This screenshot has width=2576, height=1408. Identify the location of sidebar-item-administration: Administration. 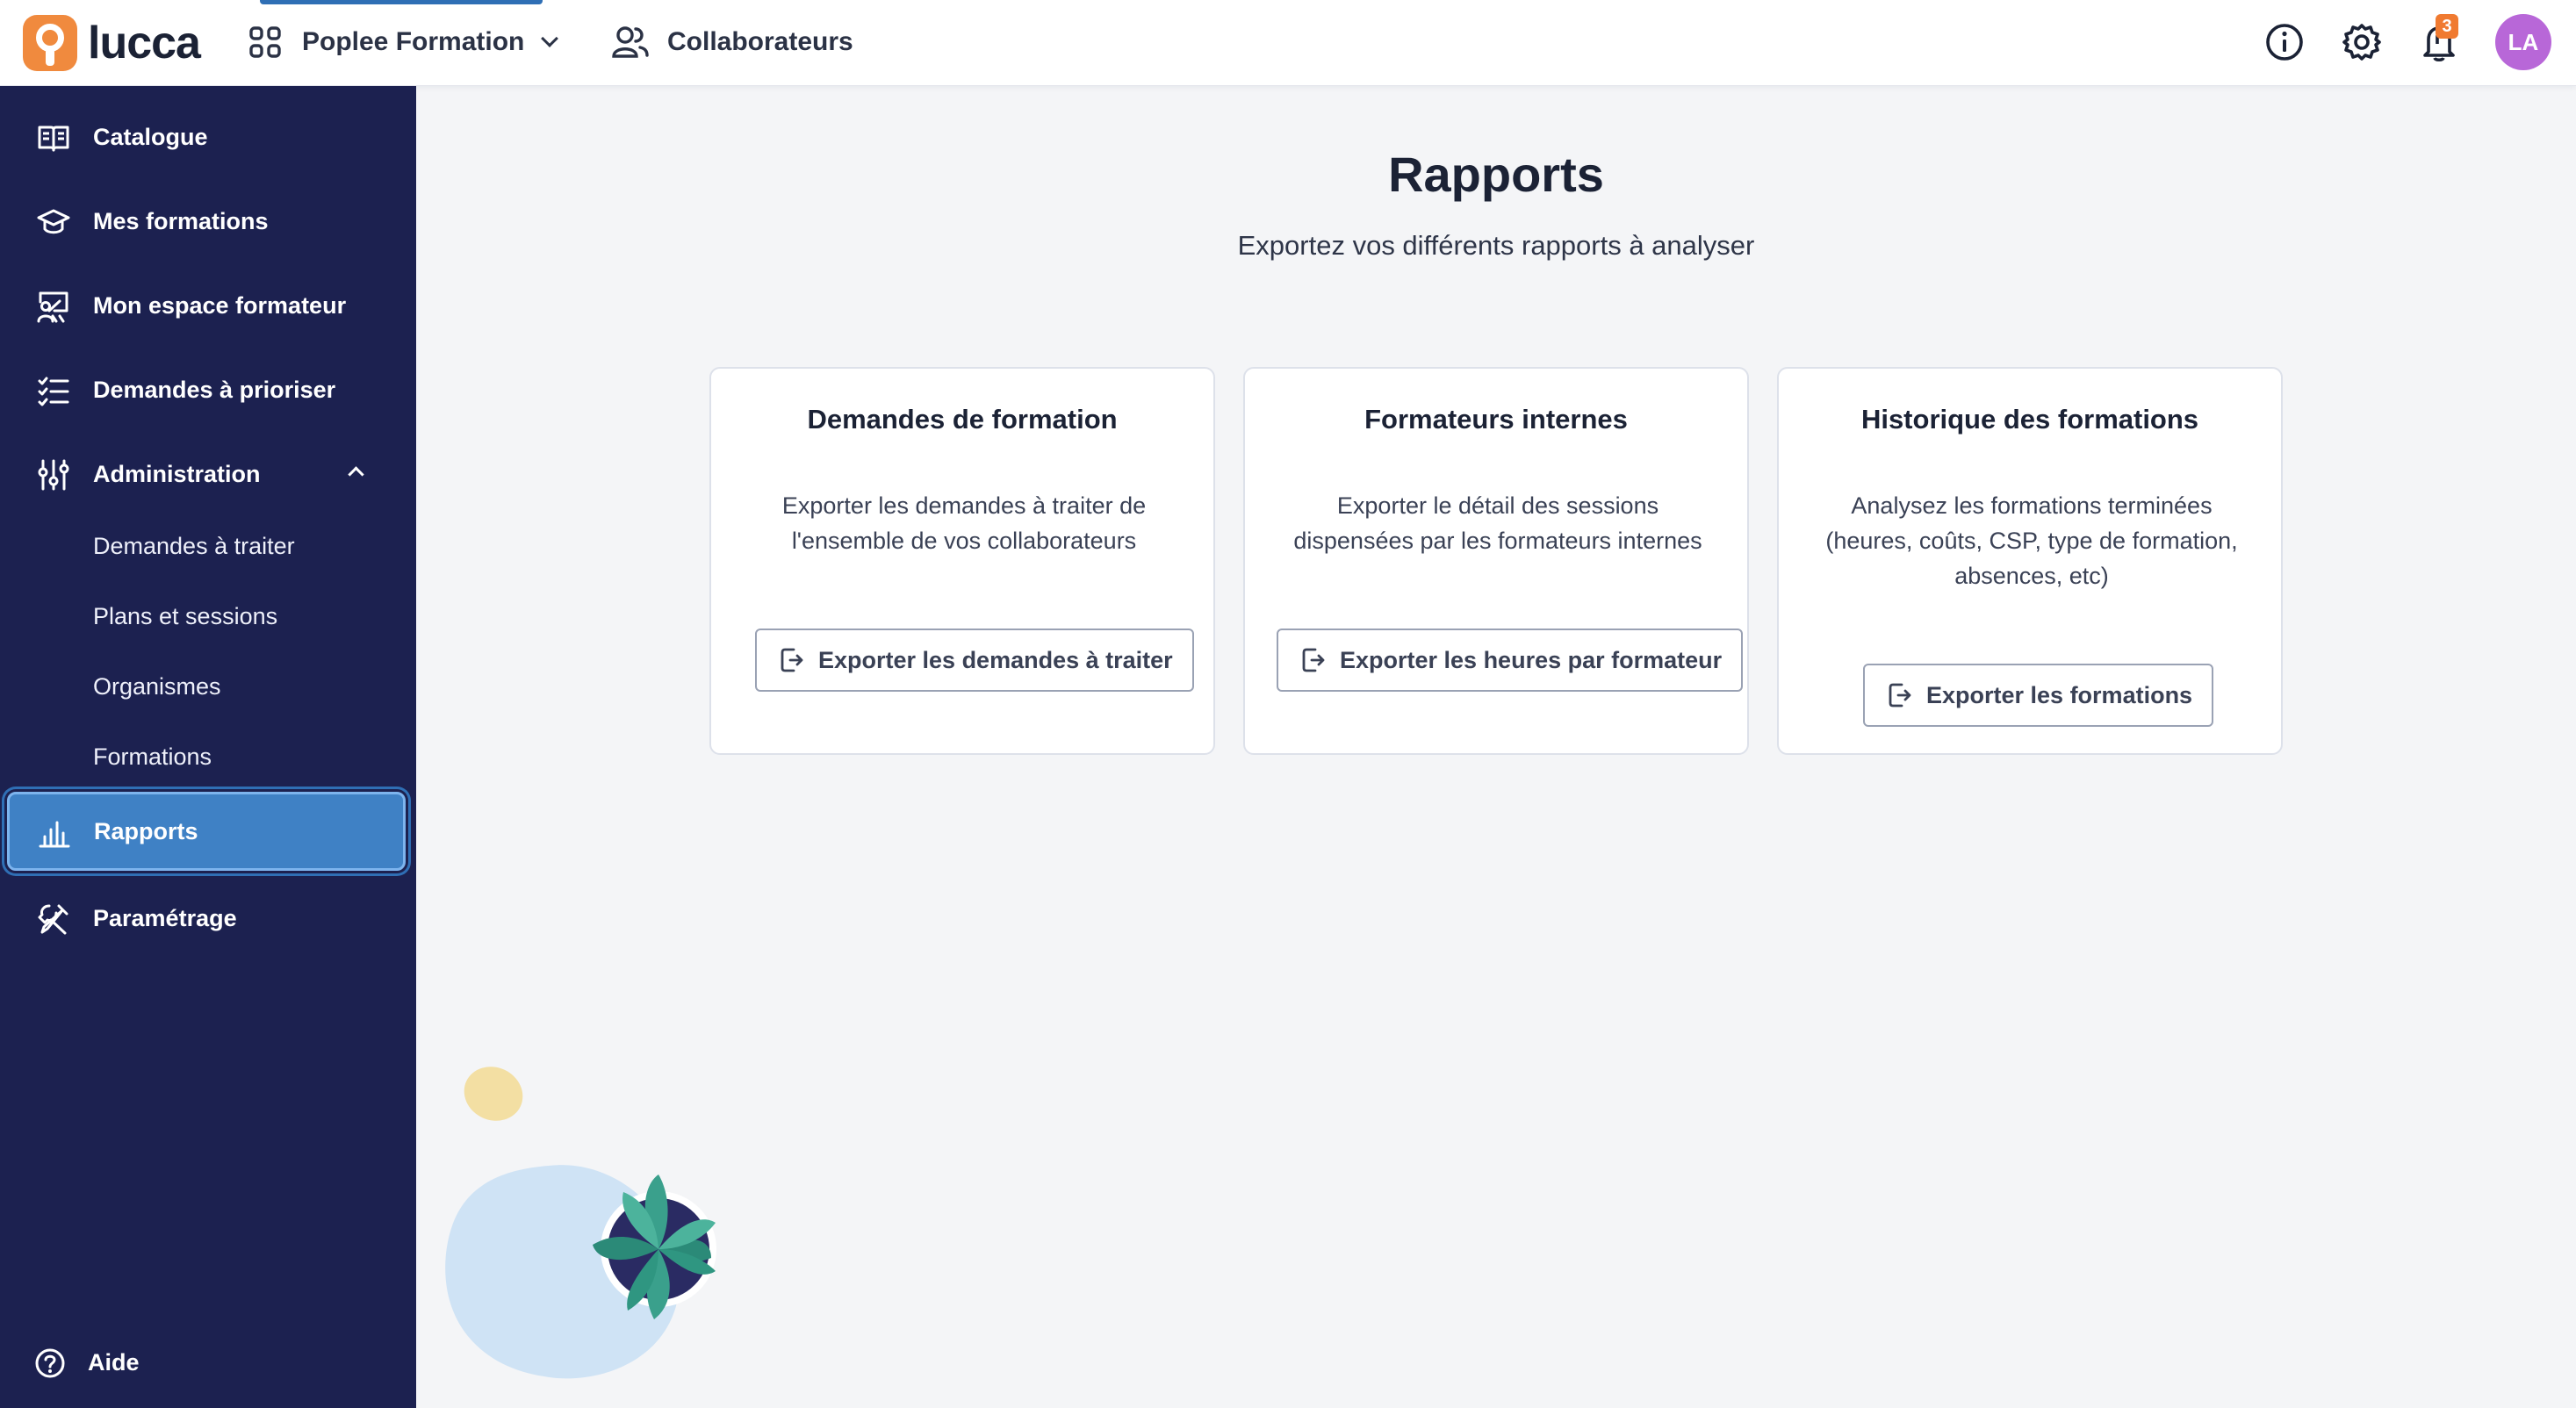
(207, 474).